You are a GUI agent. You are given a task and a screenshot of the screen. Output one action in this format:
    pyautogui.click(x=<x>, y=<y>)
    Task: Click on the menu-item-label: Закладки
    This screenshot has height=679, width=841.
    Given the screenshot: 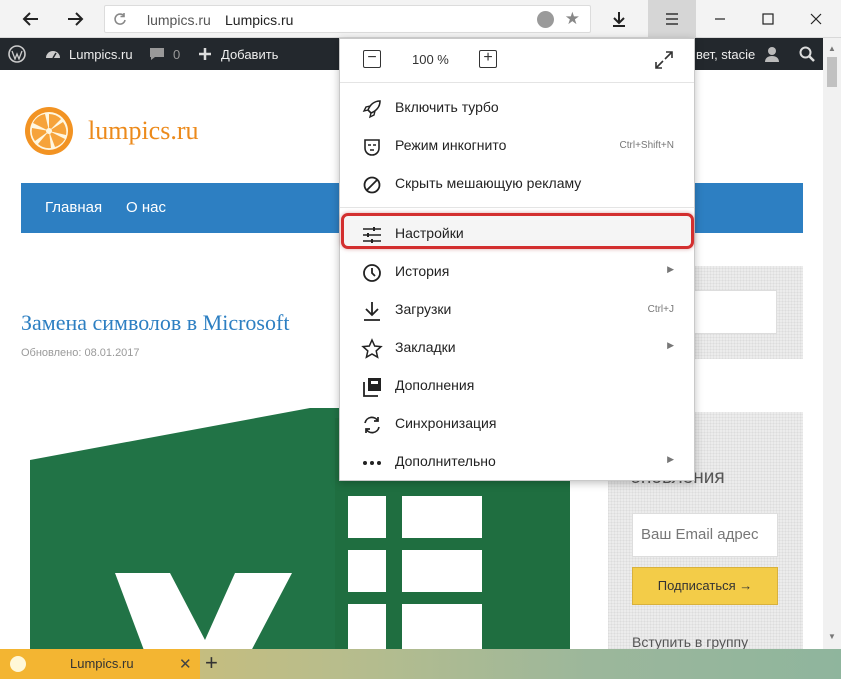 What is the action you would take?
    pyautogui.click(x=425, y=347)
    